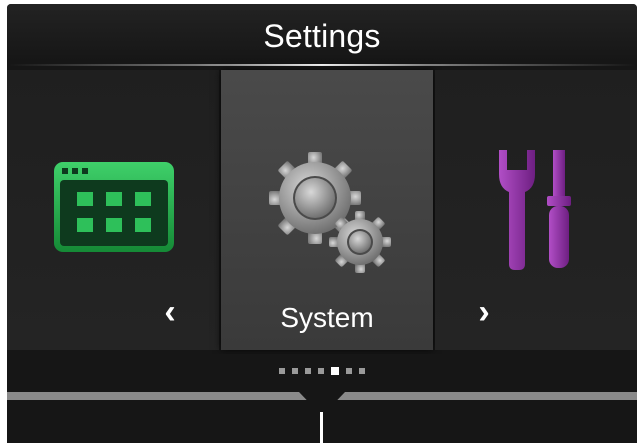 The width and height of the screenshot is (638, 443). I want to click on title-bar: Settings, so click(322, 35).